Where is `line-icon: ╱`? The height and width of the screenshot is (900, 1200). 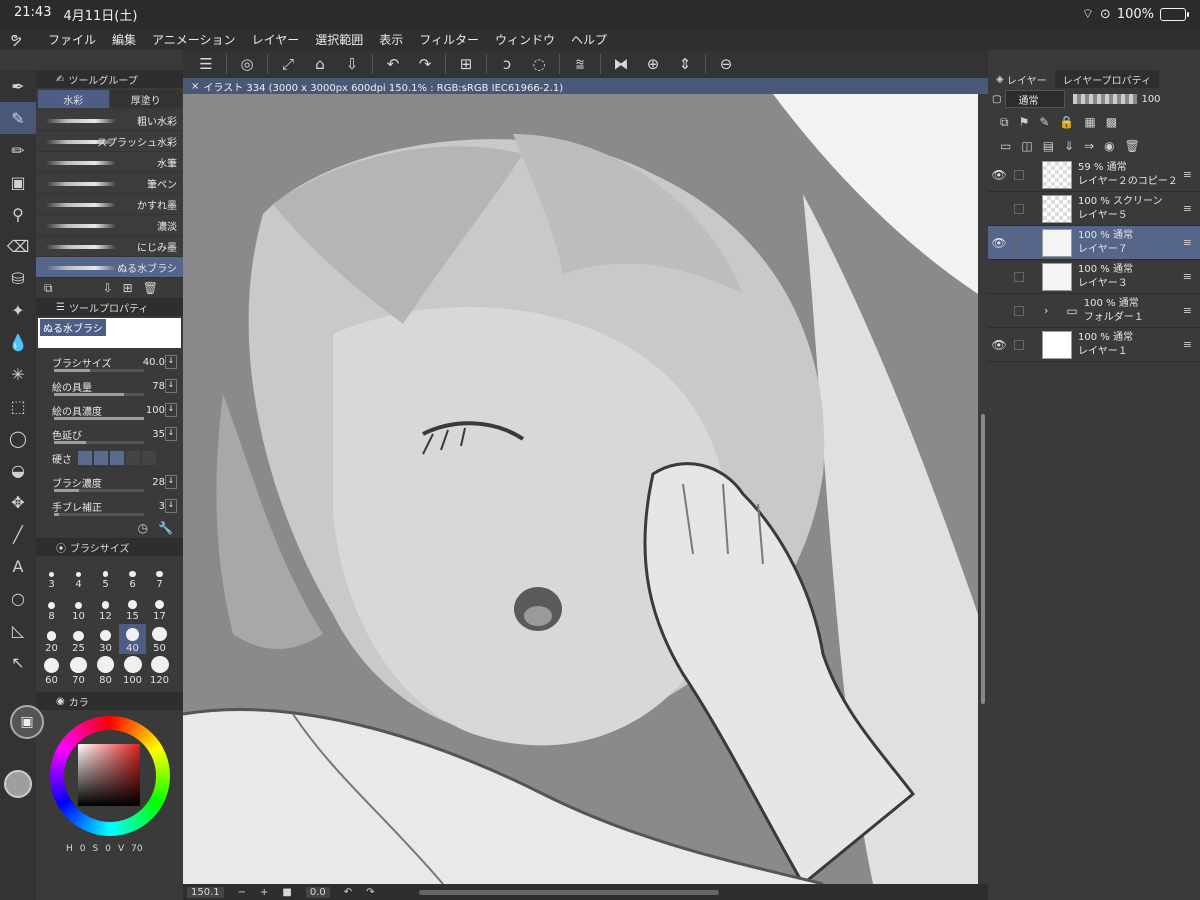
line-icon: ╱ is located at coordinates (18, 534).